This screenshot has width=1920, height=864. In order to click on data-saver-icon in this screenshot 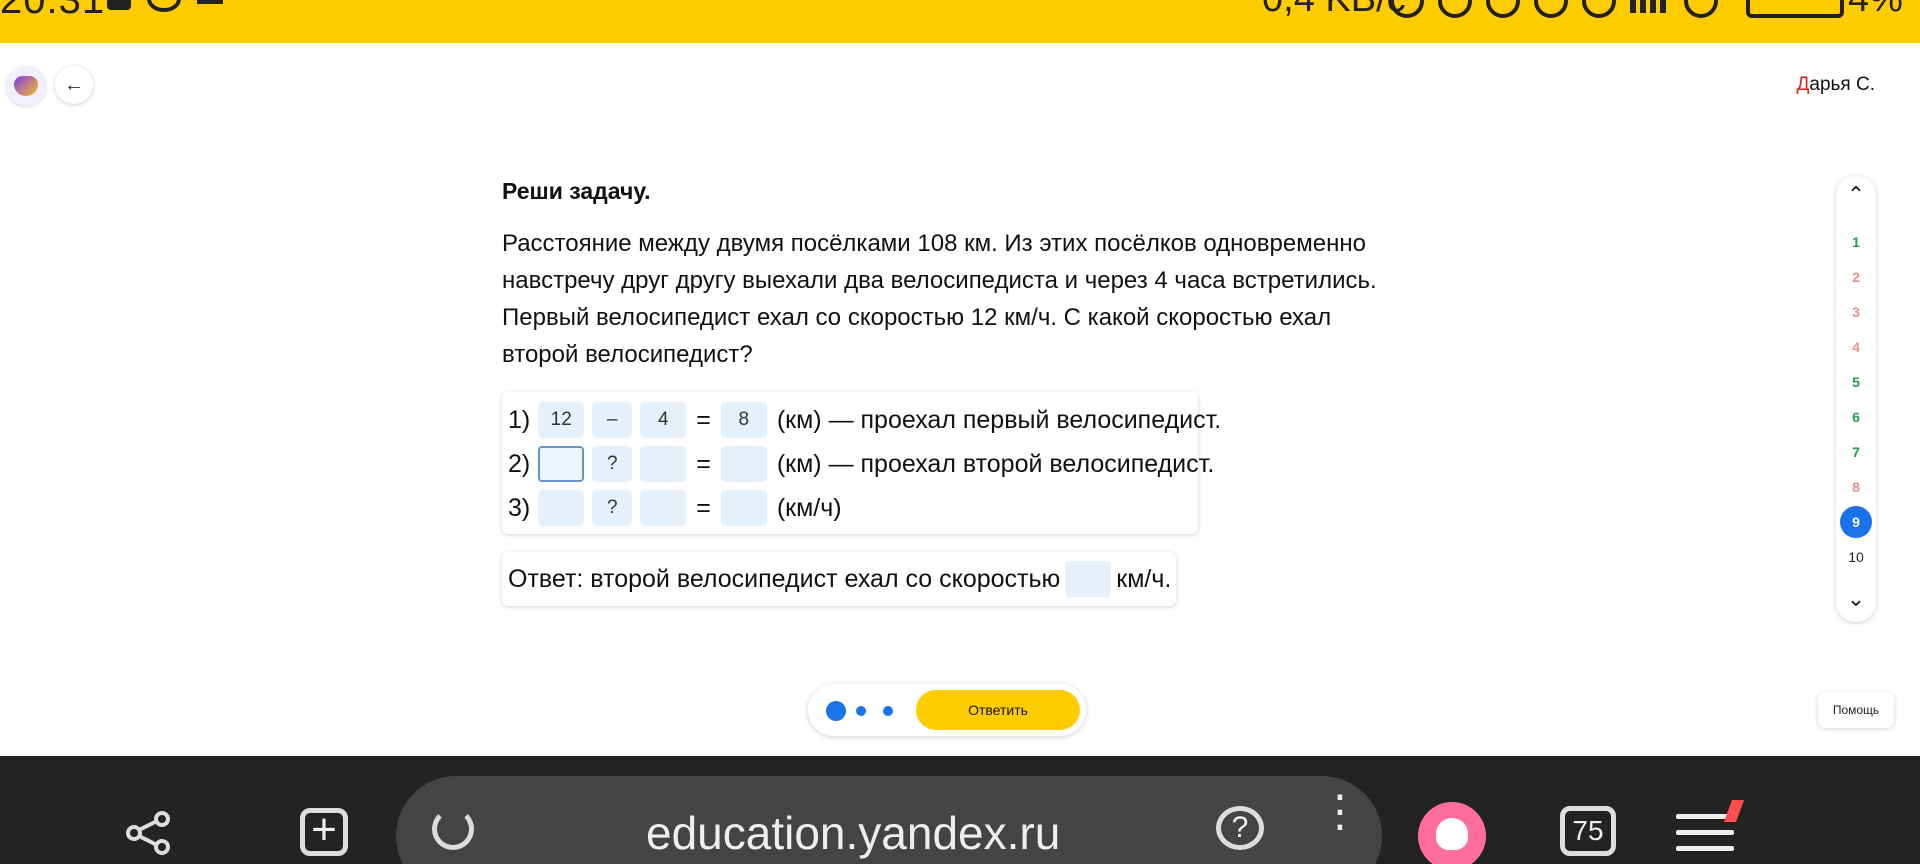, I will do `click(1407, 9)`.